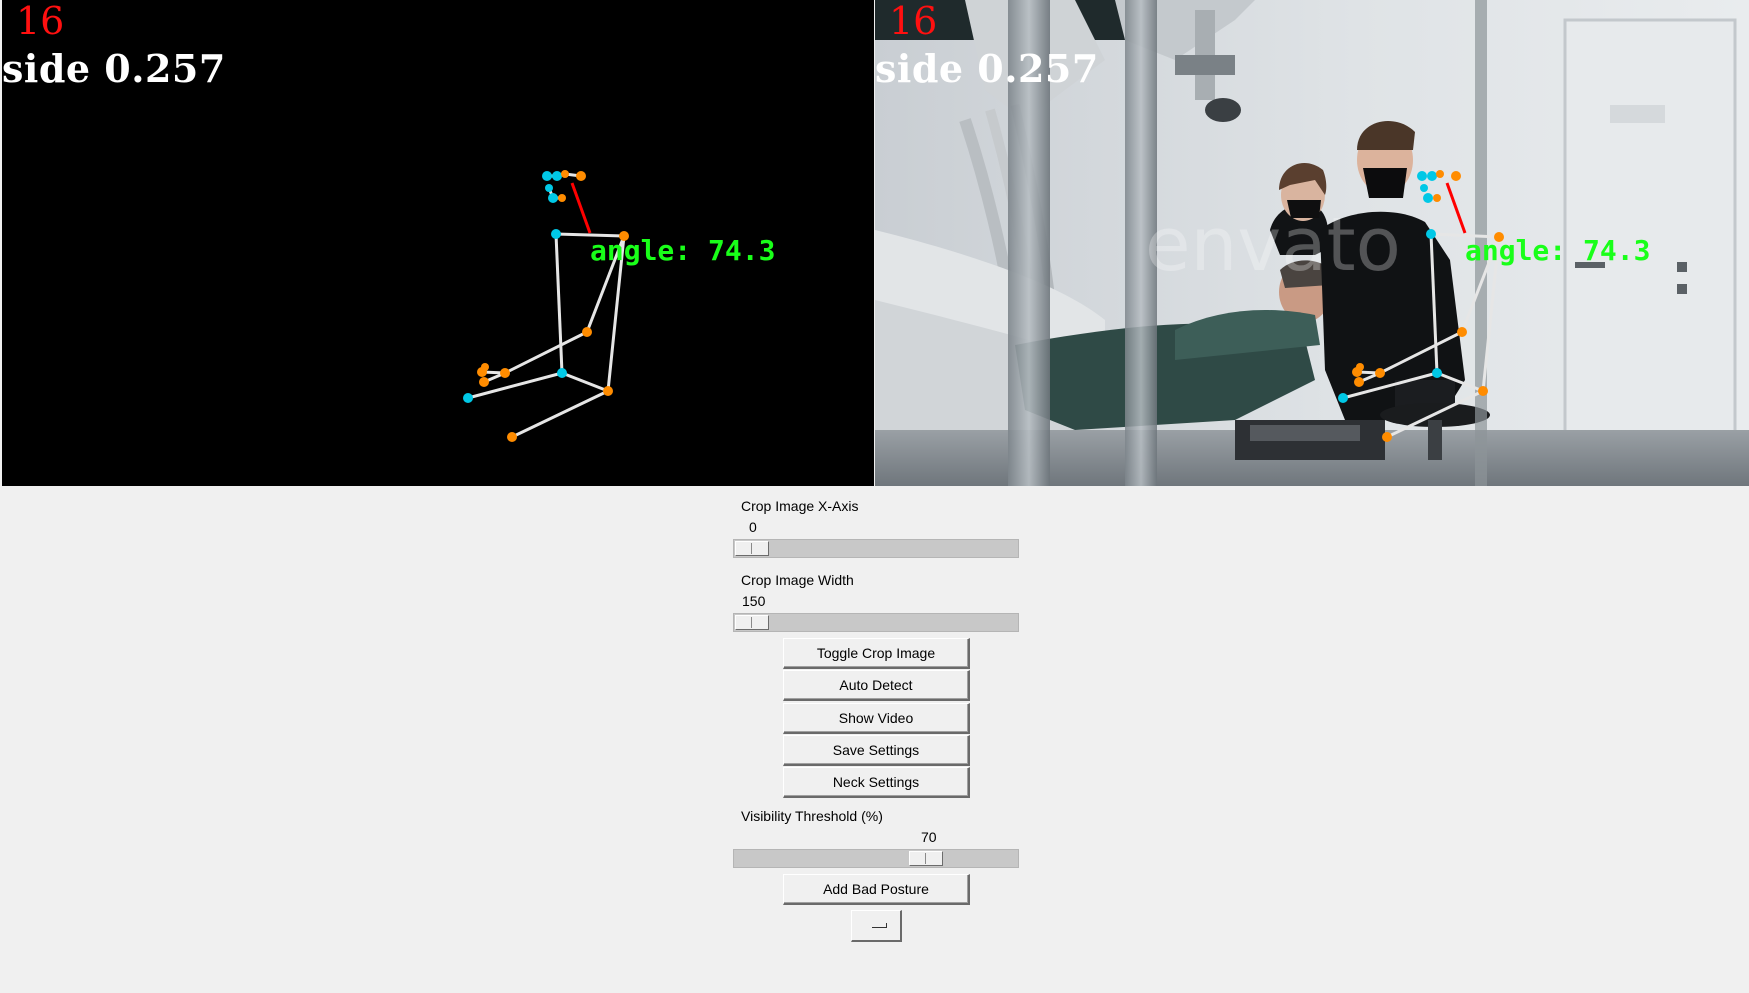 The width and height of the screenshot is (1749, 993). I want to click on add-bad-posture-button: Add Bad Posture, so click(876, 889).